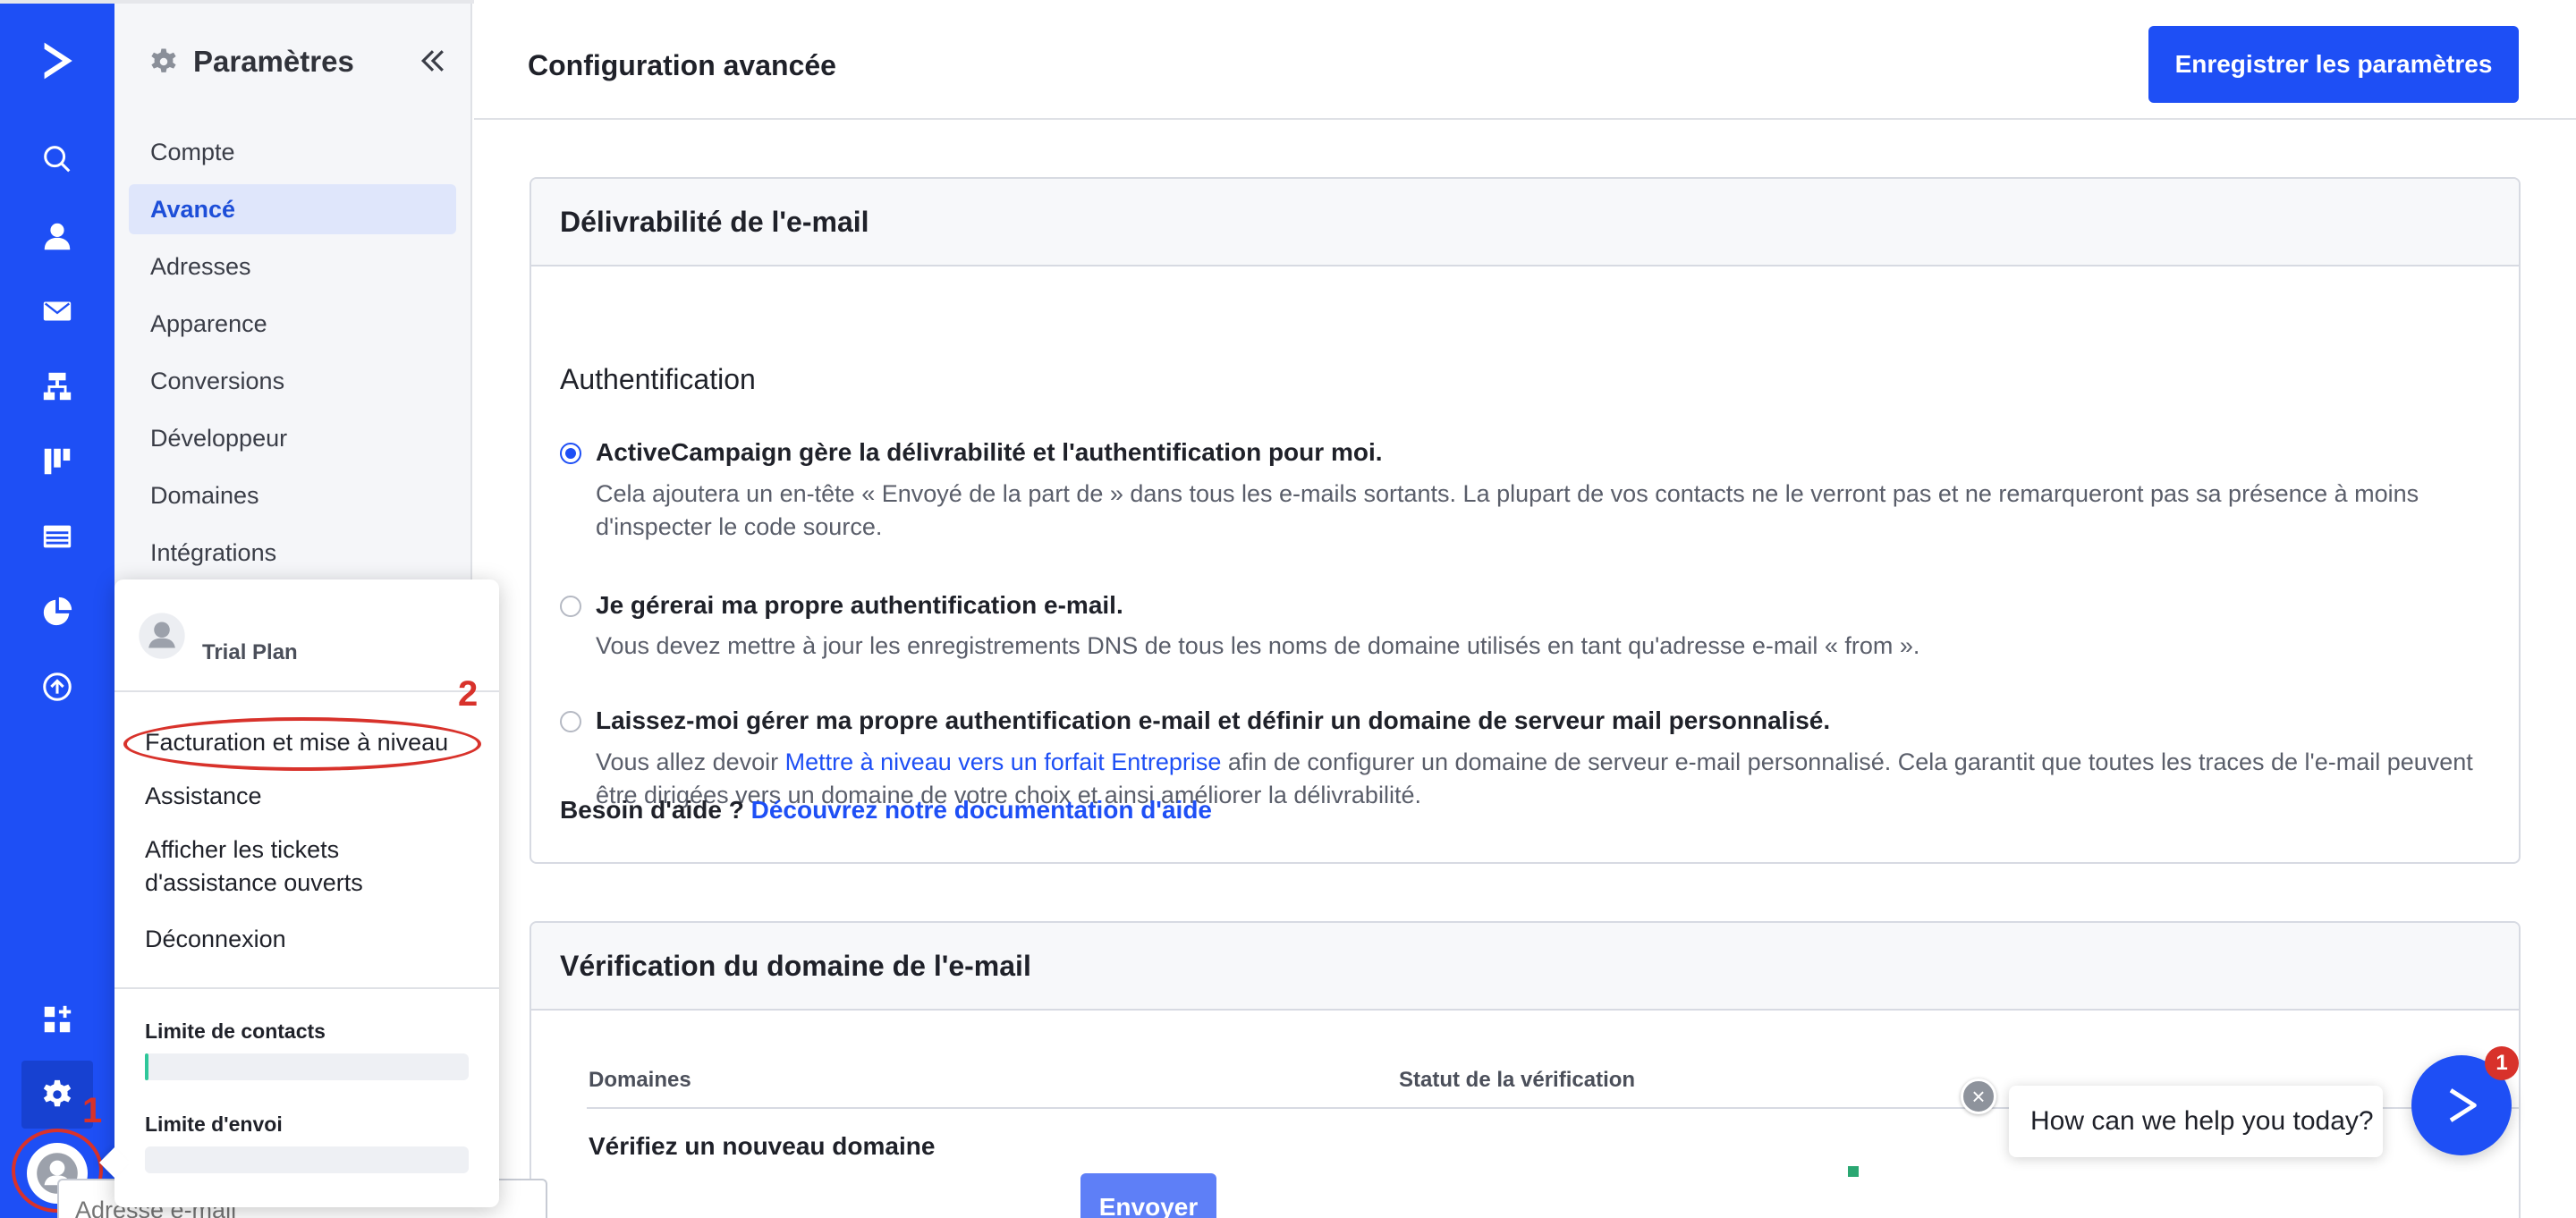 This screenshot has height=1218, width=2576. I want to click on sidebar-item-apparence: Apparence, so click(292, 324).